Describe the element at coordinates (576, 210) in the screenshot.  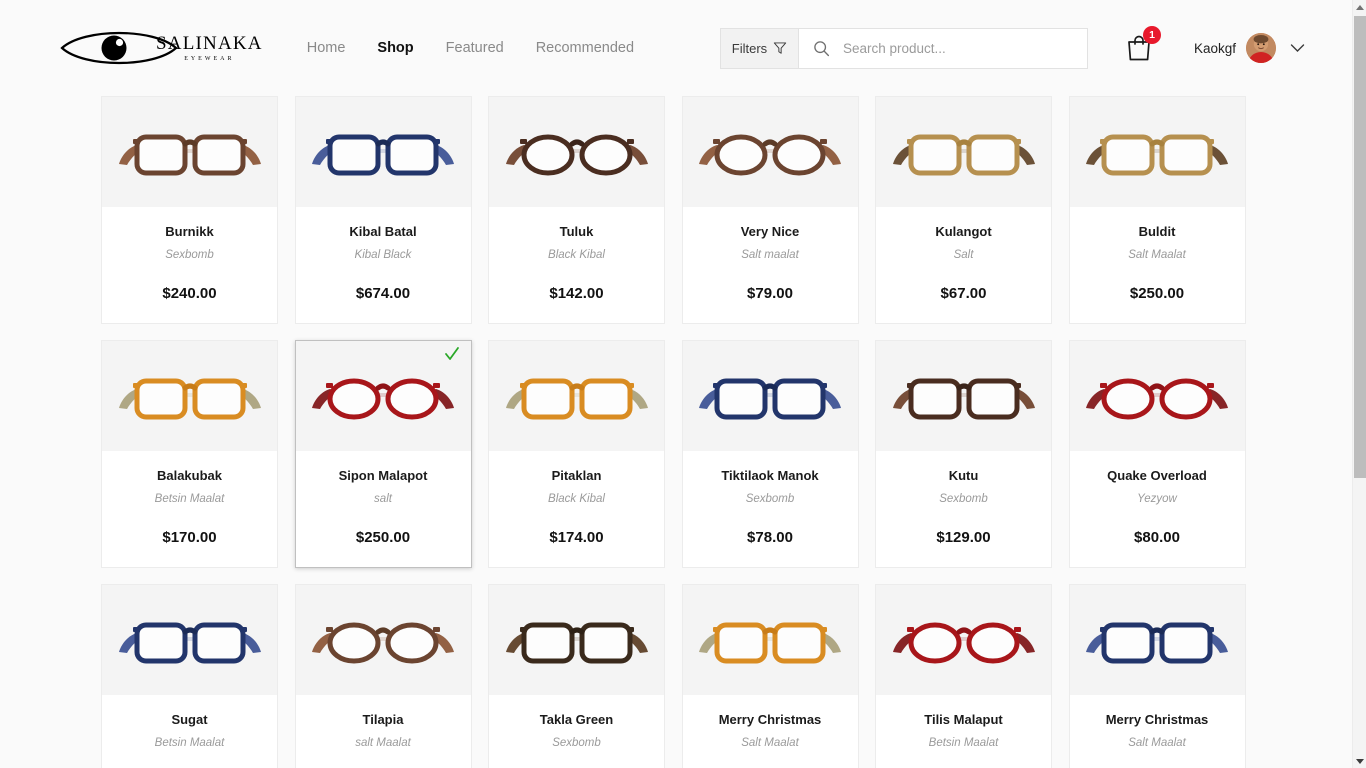
I see `product-card: Tuluk Black Kibal $142.00` at that location.